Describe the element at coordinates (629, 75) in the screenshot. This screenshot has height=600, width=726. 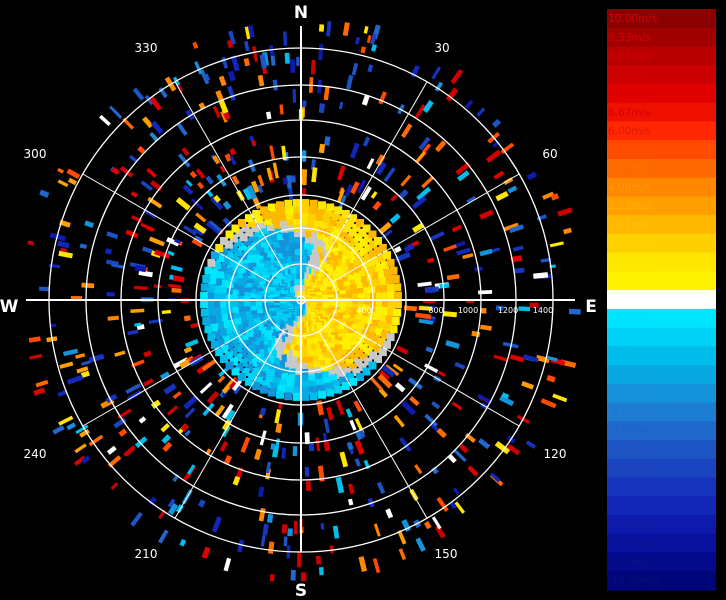
I see `legend-label: 8.00m/s` at that location.